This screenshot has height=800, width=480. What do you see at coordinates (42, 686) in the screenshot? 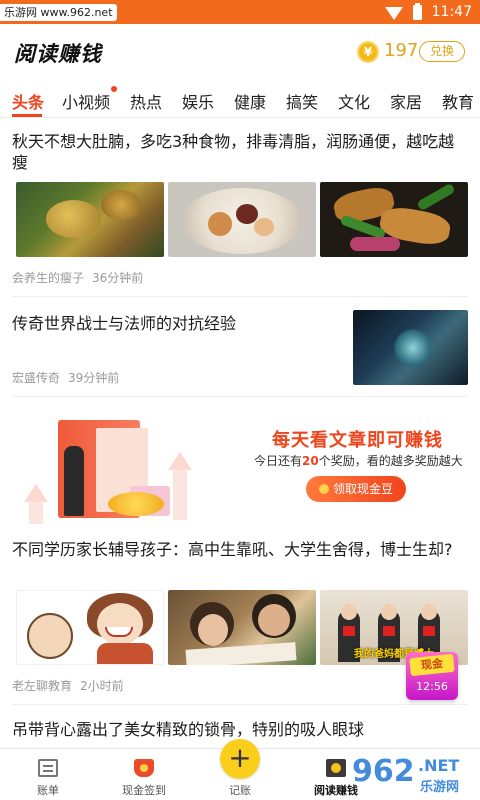
I see `article-source: 老左聊教育` at bounding box center [42, 686].